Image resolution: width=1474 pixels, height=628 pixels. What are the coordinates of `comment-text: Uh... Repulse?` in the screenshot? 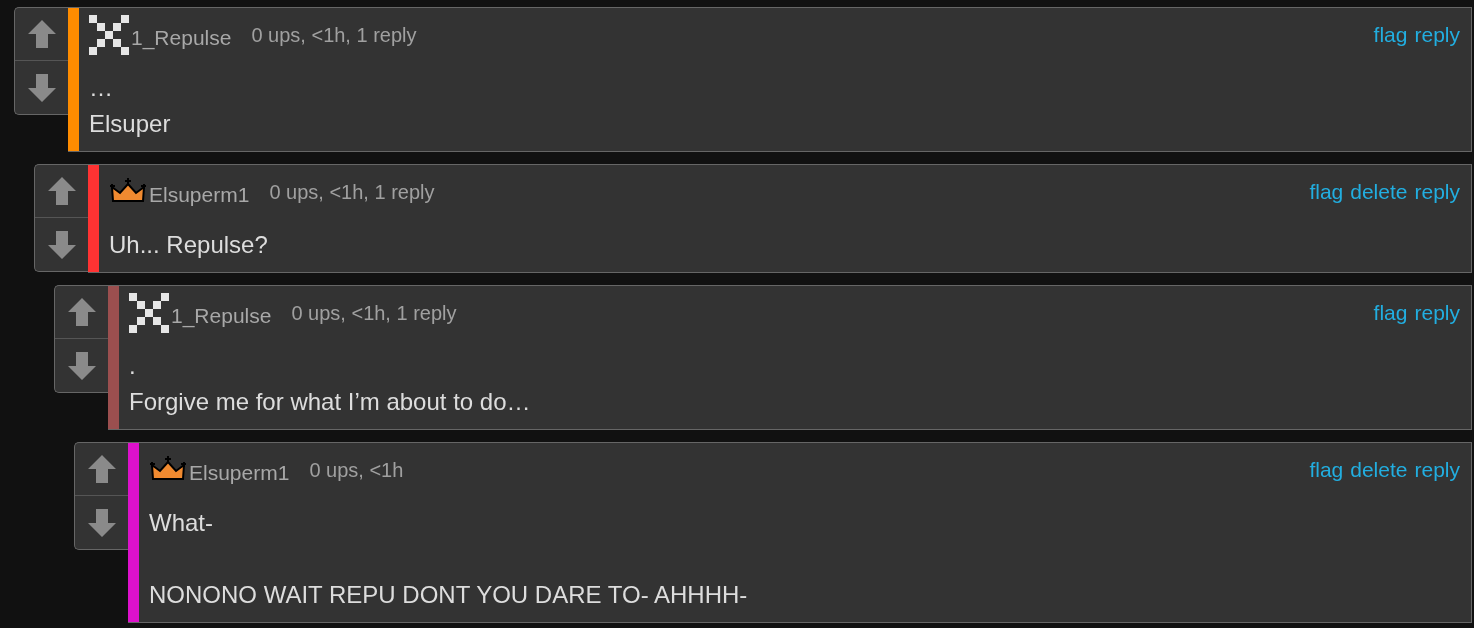 It's located at (189, 245).